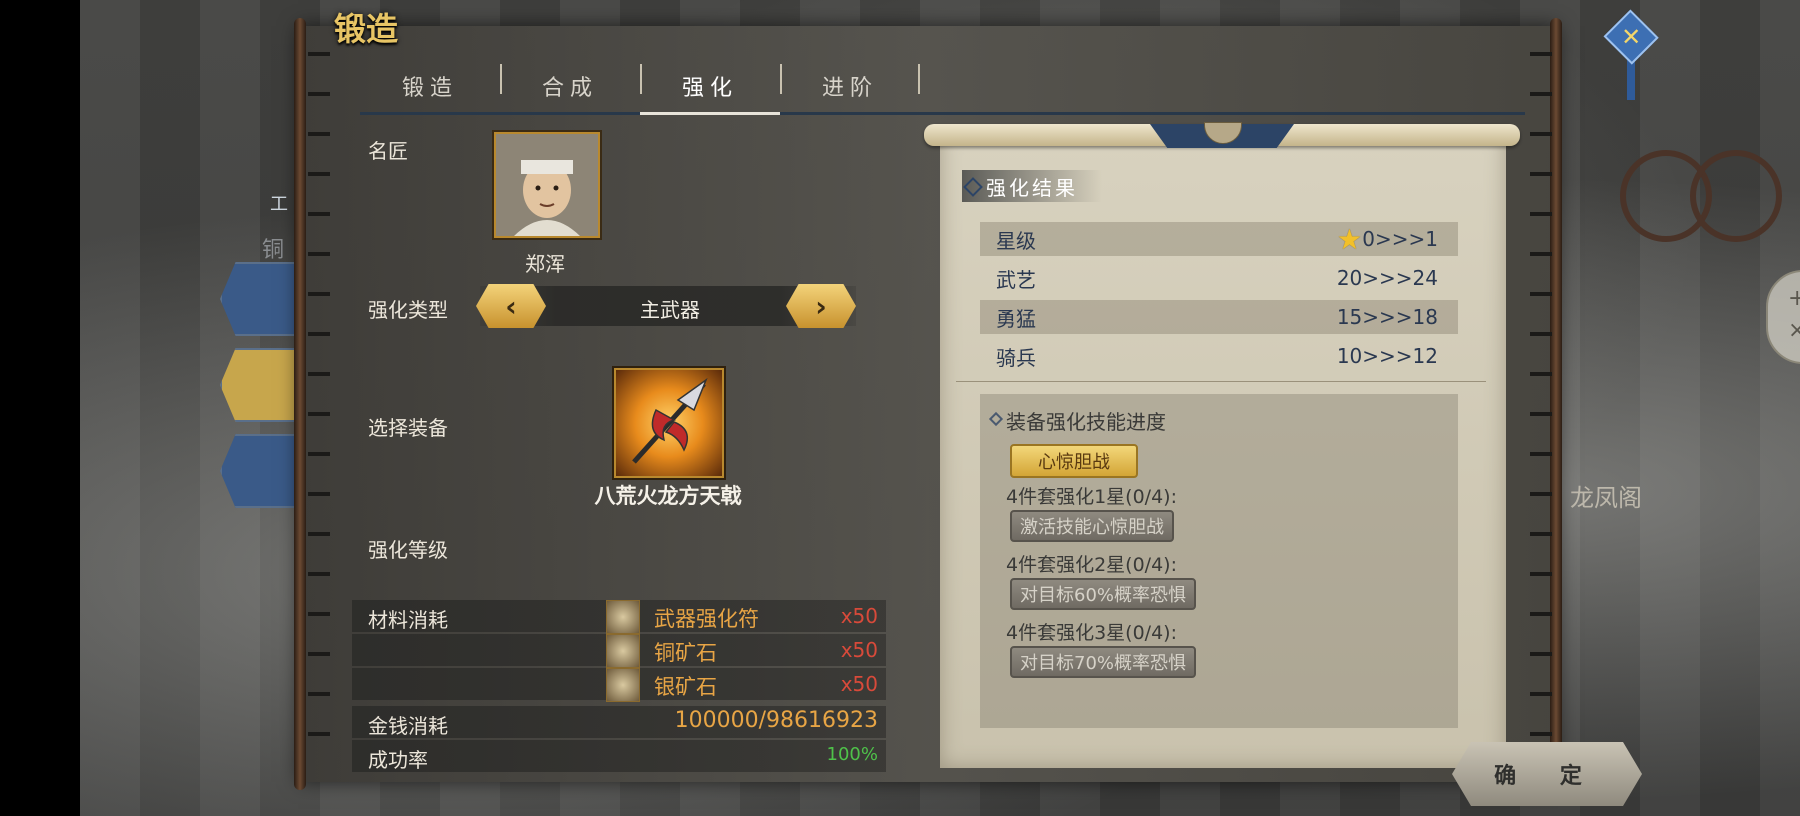 The image size is (1800, 816). What do you see at coordinates (623, 685) in the screenshot?
I see `silver-ore-icon` at bounding box center [623, 685].